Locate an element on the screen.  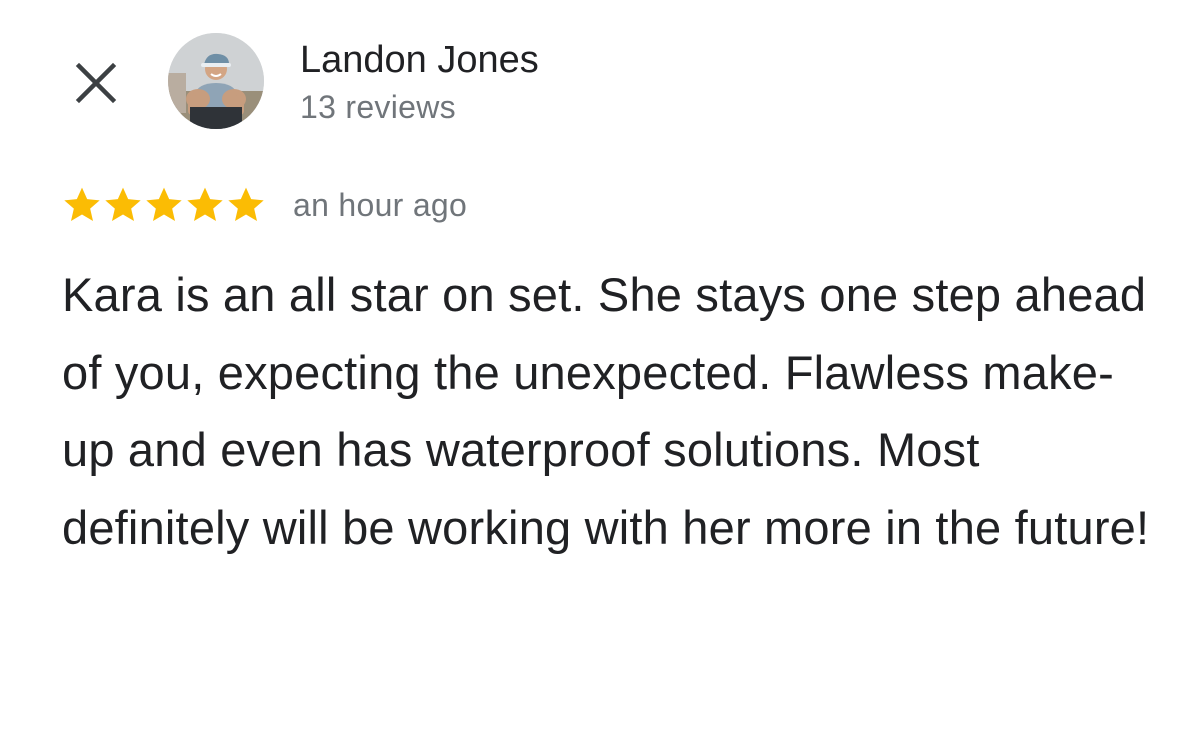
review-timestamp: an hour ago is located at coordinates (380, 205).